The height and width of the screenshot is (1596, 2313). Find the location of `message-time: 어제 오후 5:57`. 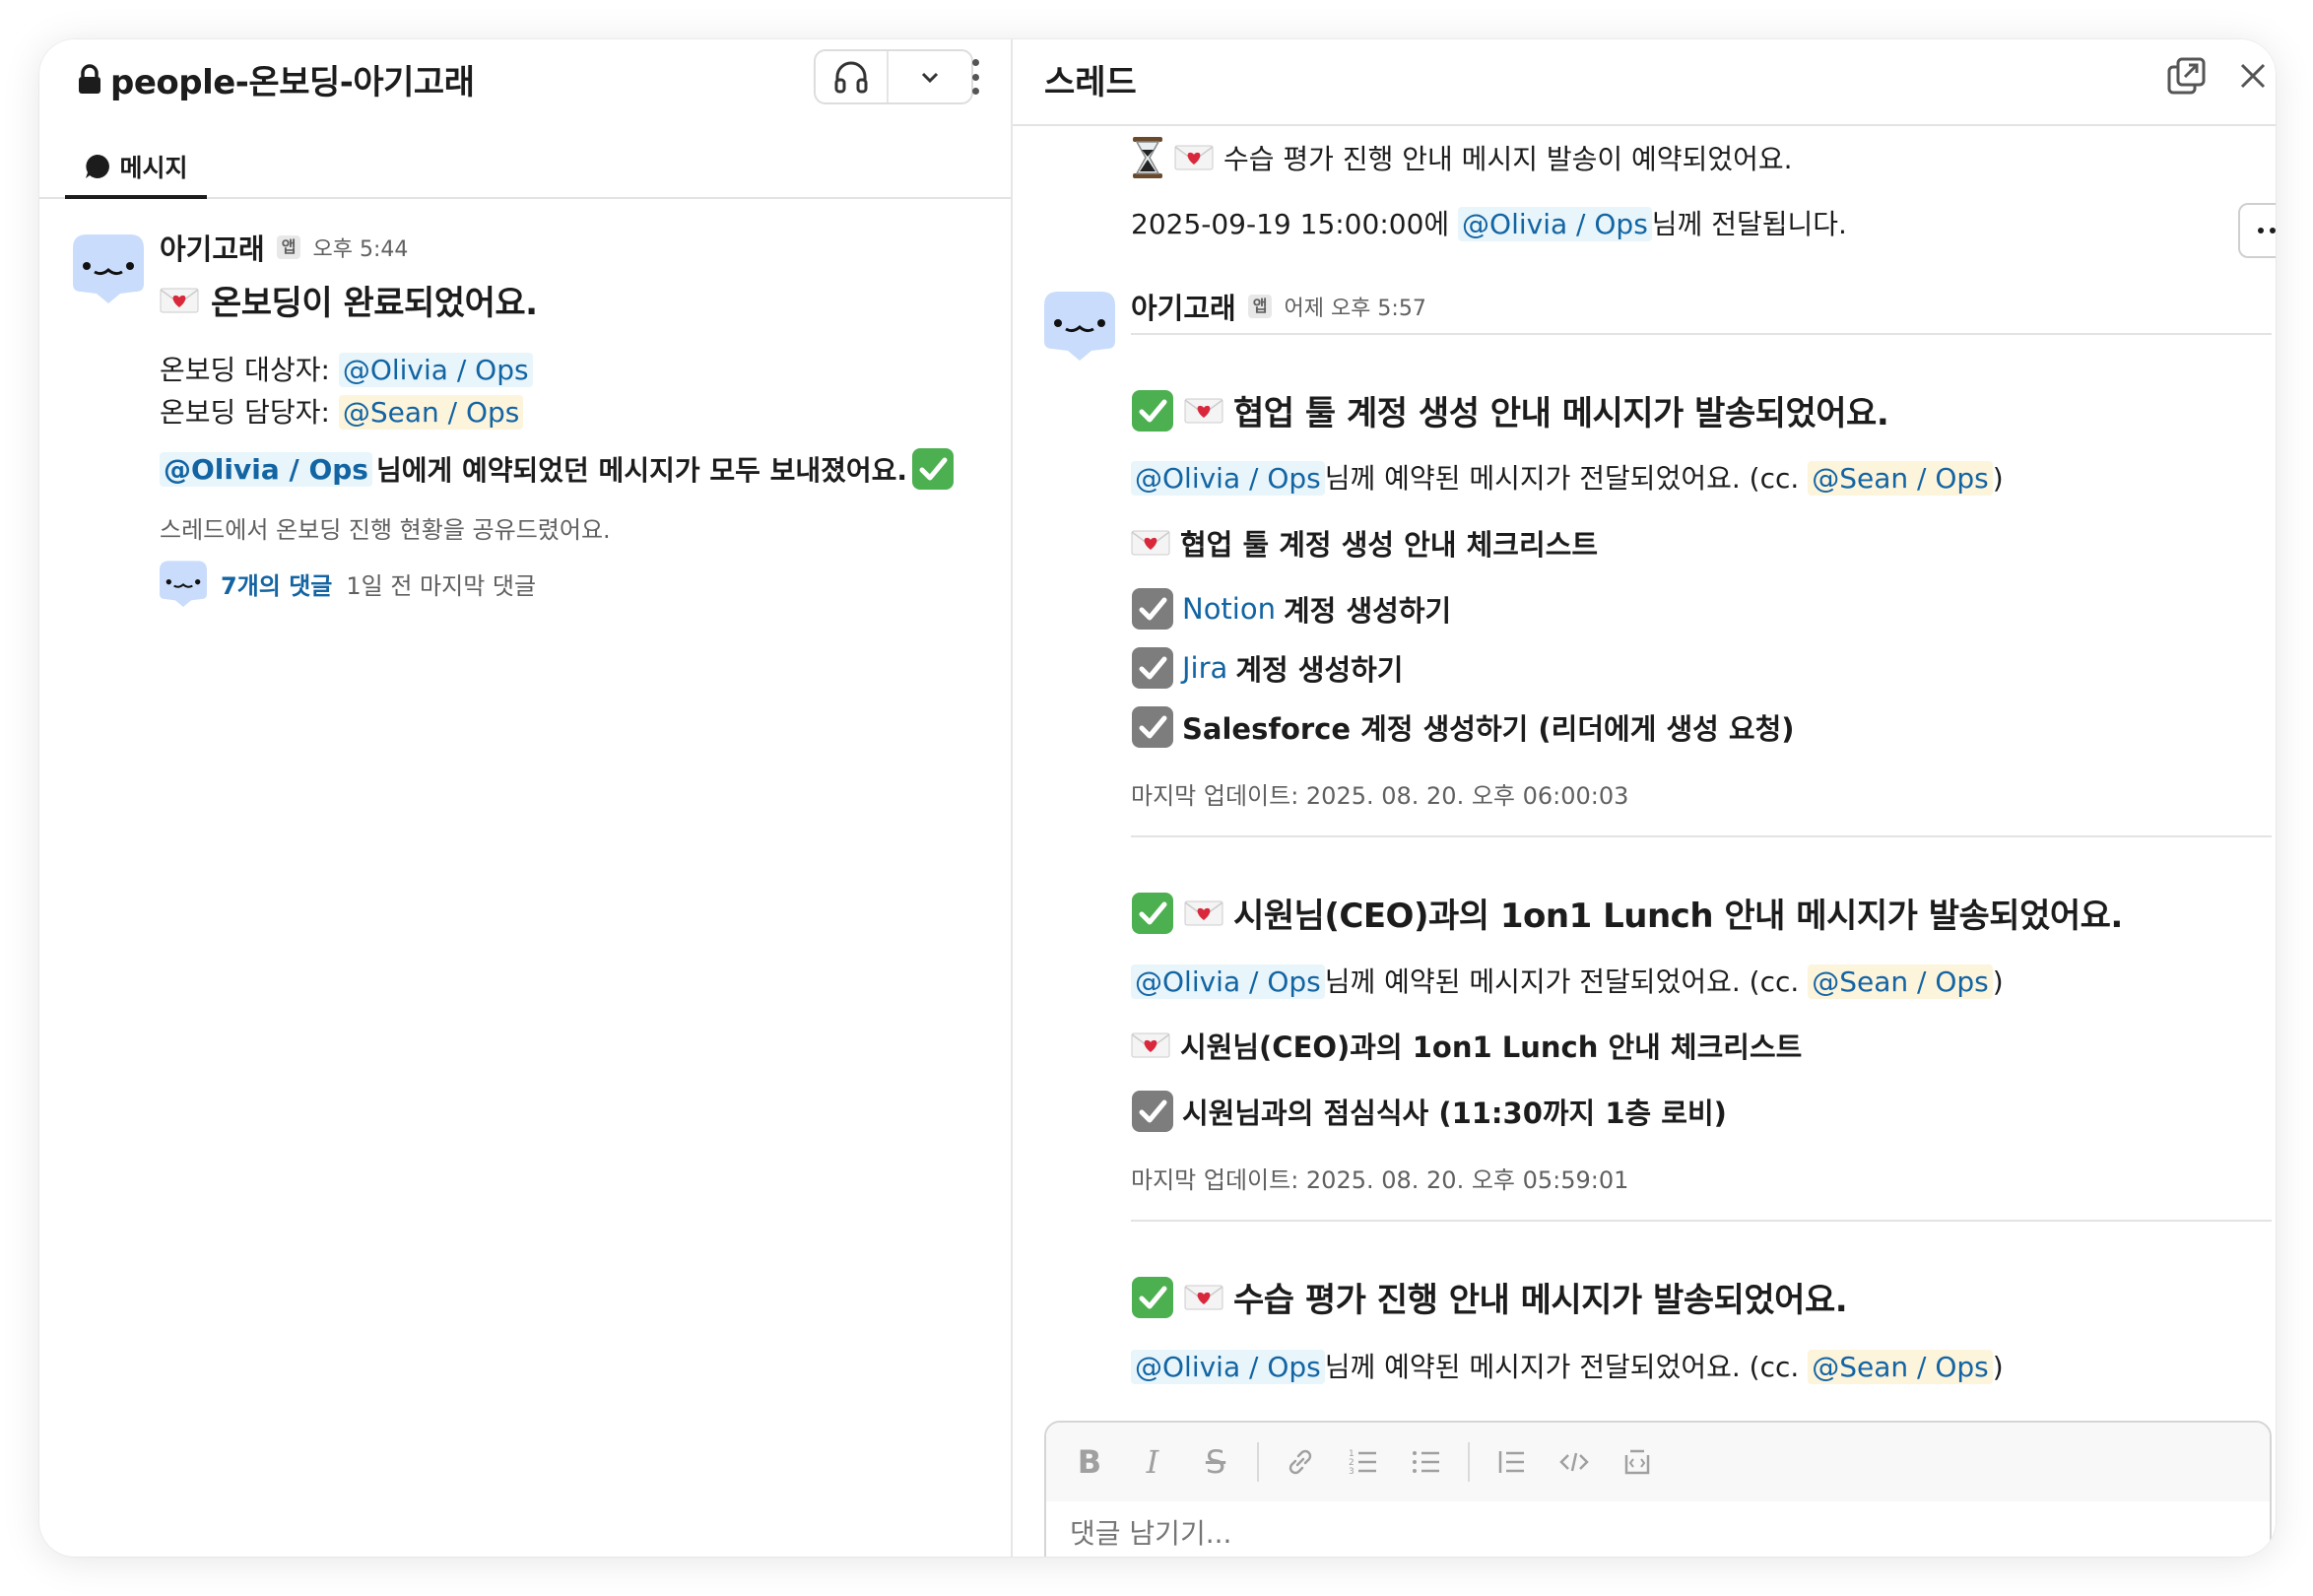

message-time: 어제 오후 5:57 is located at coordinates (1354, 307).